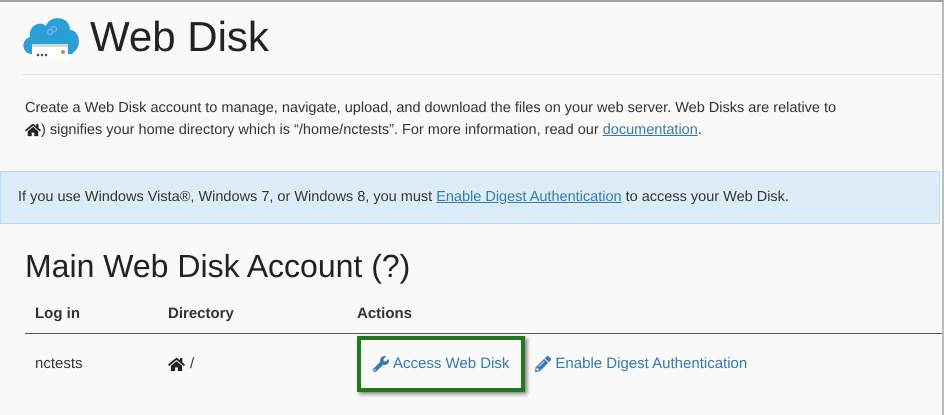  Describe the element at coordinates (381, 364) in the screenshot. I see `wrench-icon` at that location.